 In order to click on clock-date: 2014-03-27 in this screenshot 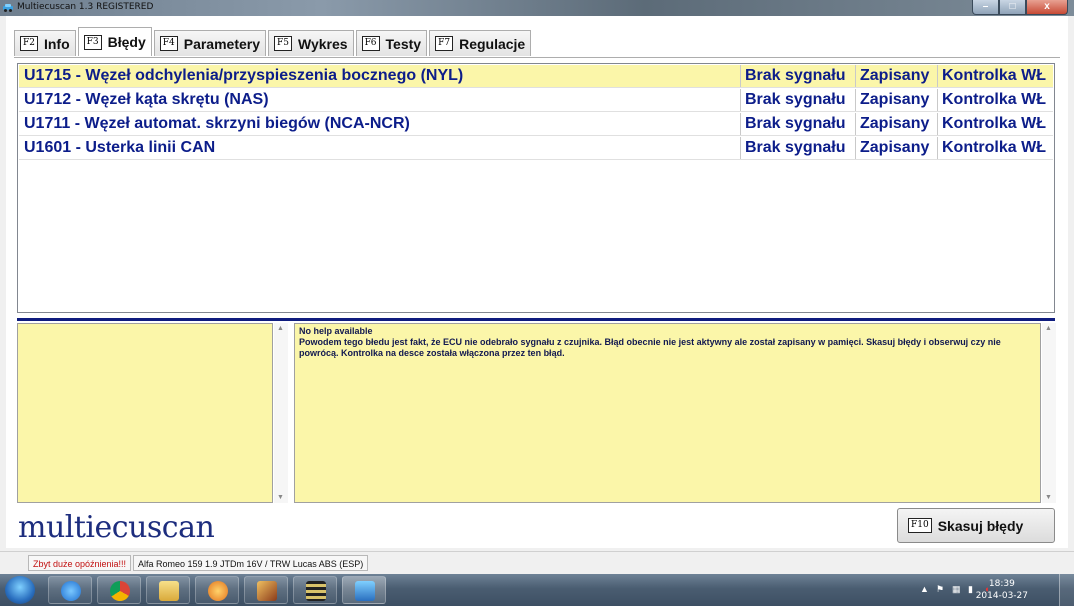, I will do `click(1001, 596)`.